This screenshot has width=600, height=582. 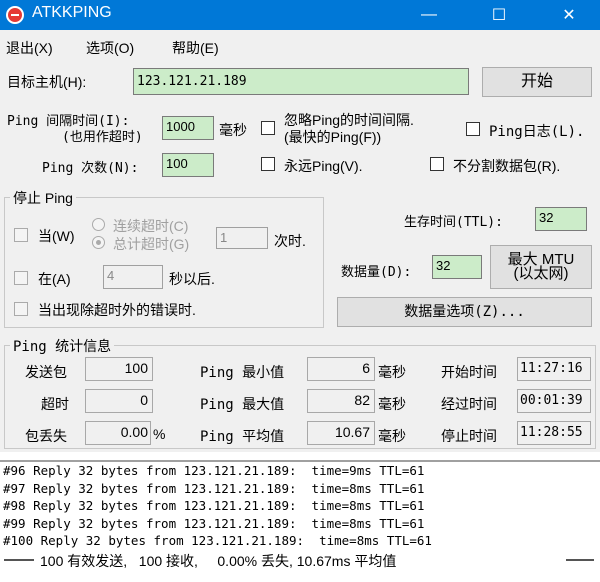 What do you see at coordinates (151, 244) in the screenshot?
I see `total-timeout-label: 总计超时(G)` at bounding box center [151, 244].